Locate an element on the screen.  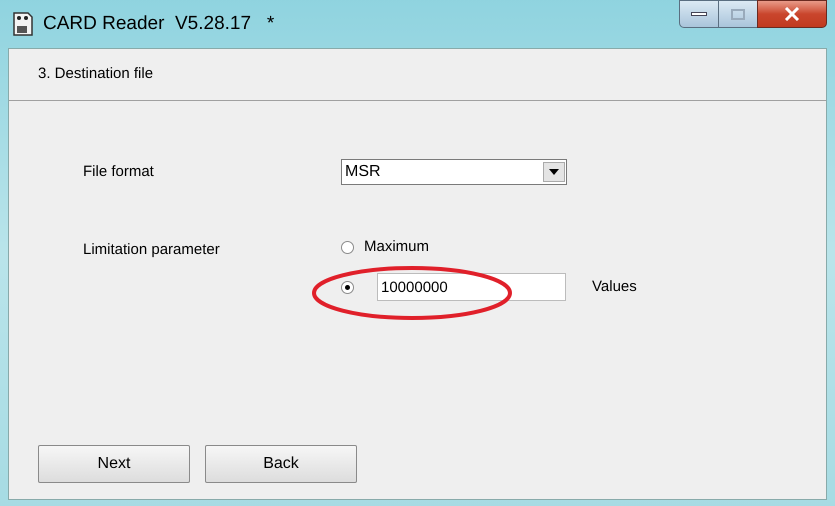
minimize-icon is located at coordinates (699, 14).